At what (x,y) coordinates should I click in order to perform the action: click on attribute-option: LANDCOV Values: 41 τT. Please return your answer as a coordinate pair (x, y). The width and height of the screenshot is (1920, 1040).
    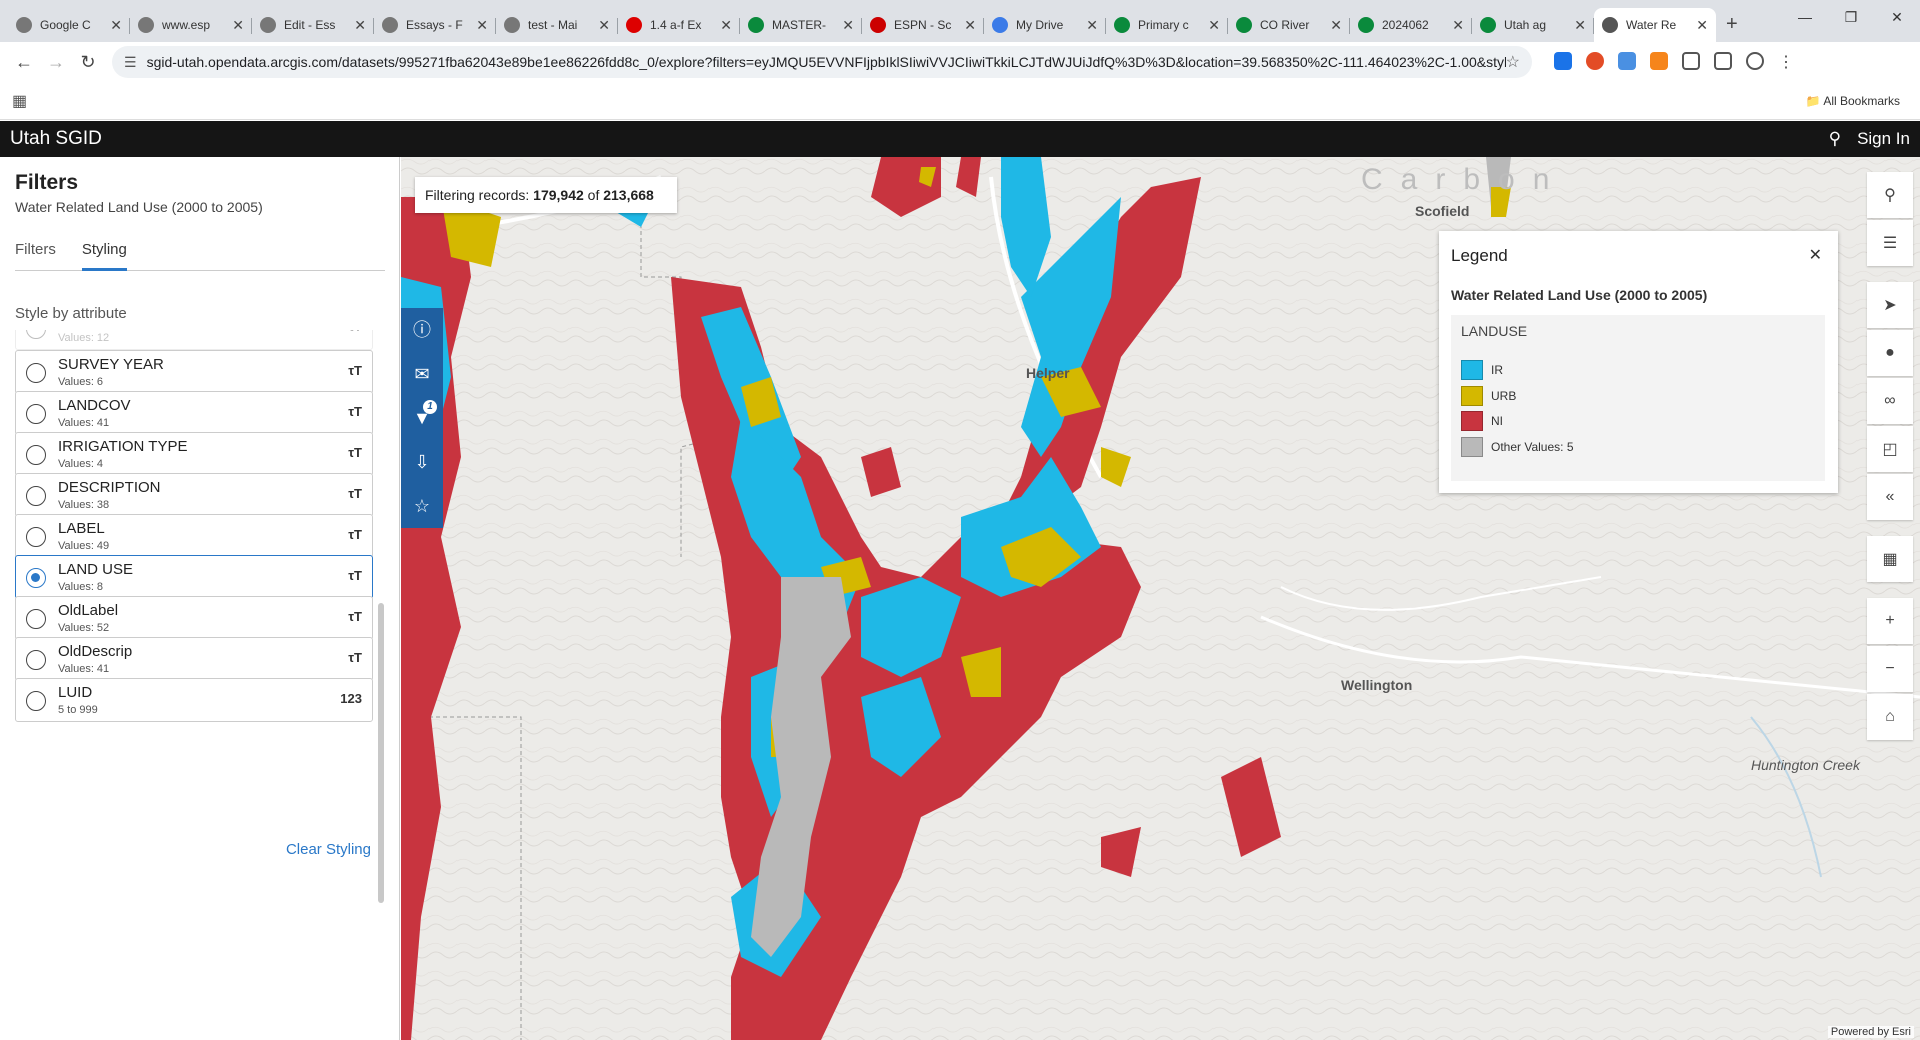
    Looking at the image, I should click on (194, 413).